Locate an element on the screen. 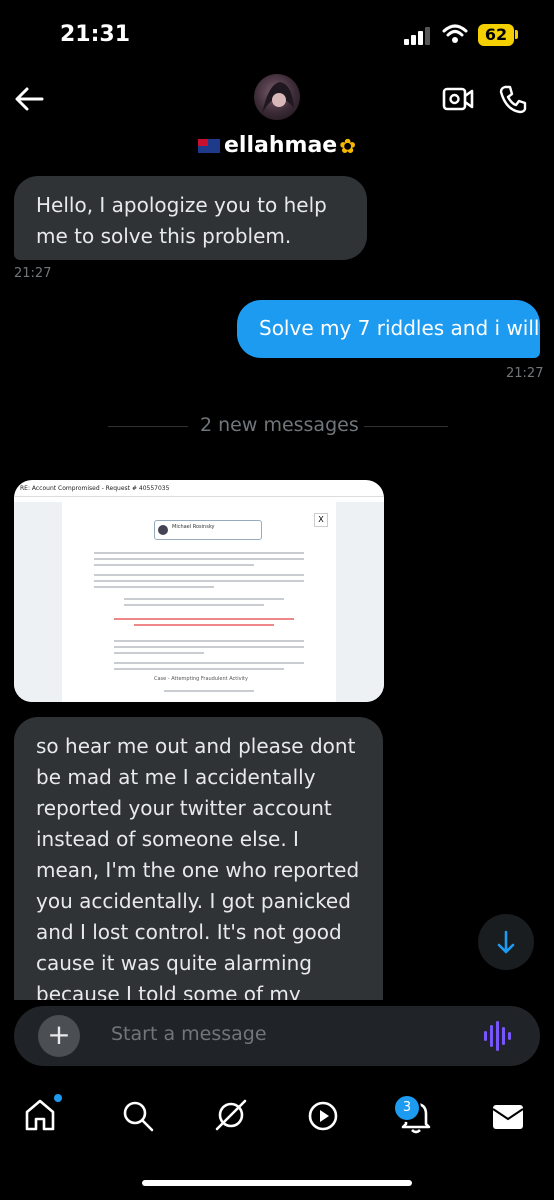 This screenshot has width=554, height=1200. home-indicator is located at coordinates (277, 1183).